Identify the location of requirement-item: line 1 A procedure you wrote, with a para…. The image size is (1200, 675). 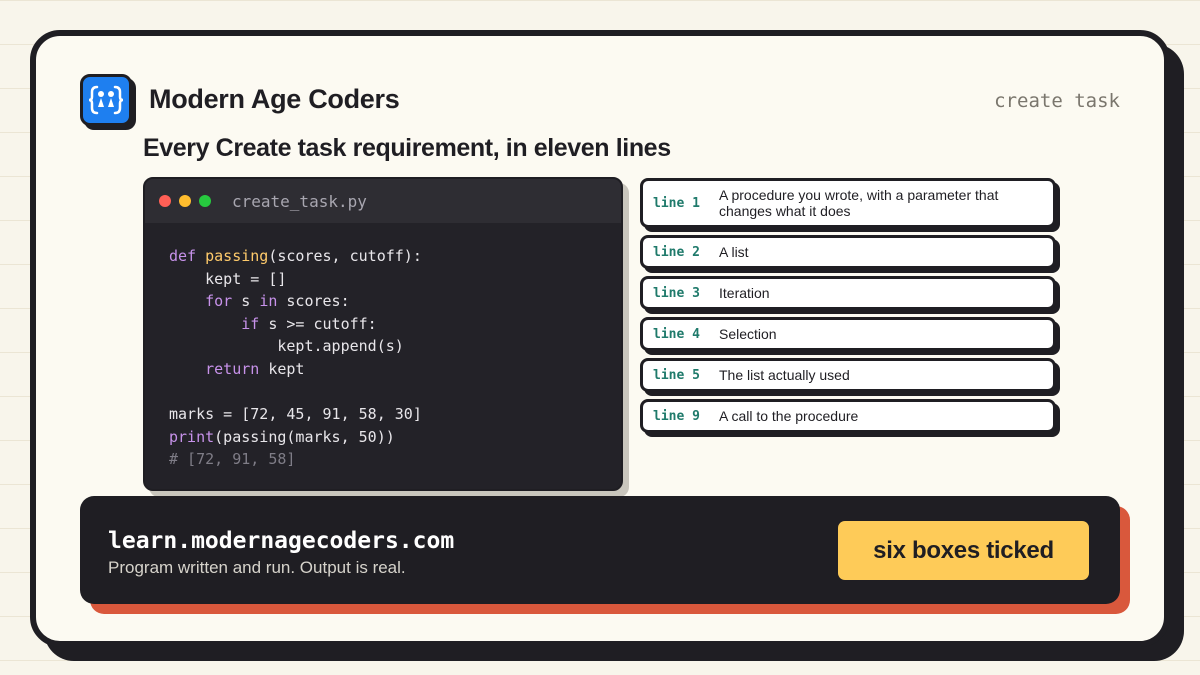
(848, 203).